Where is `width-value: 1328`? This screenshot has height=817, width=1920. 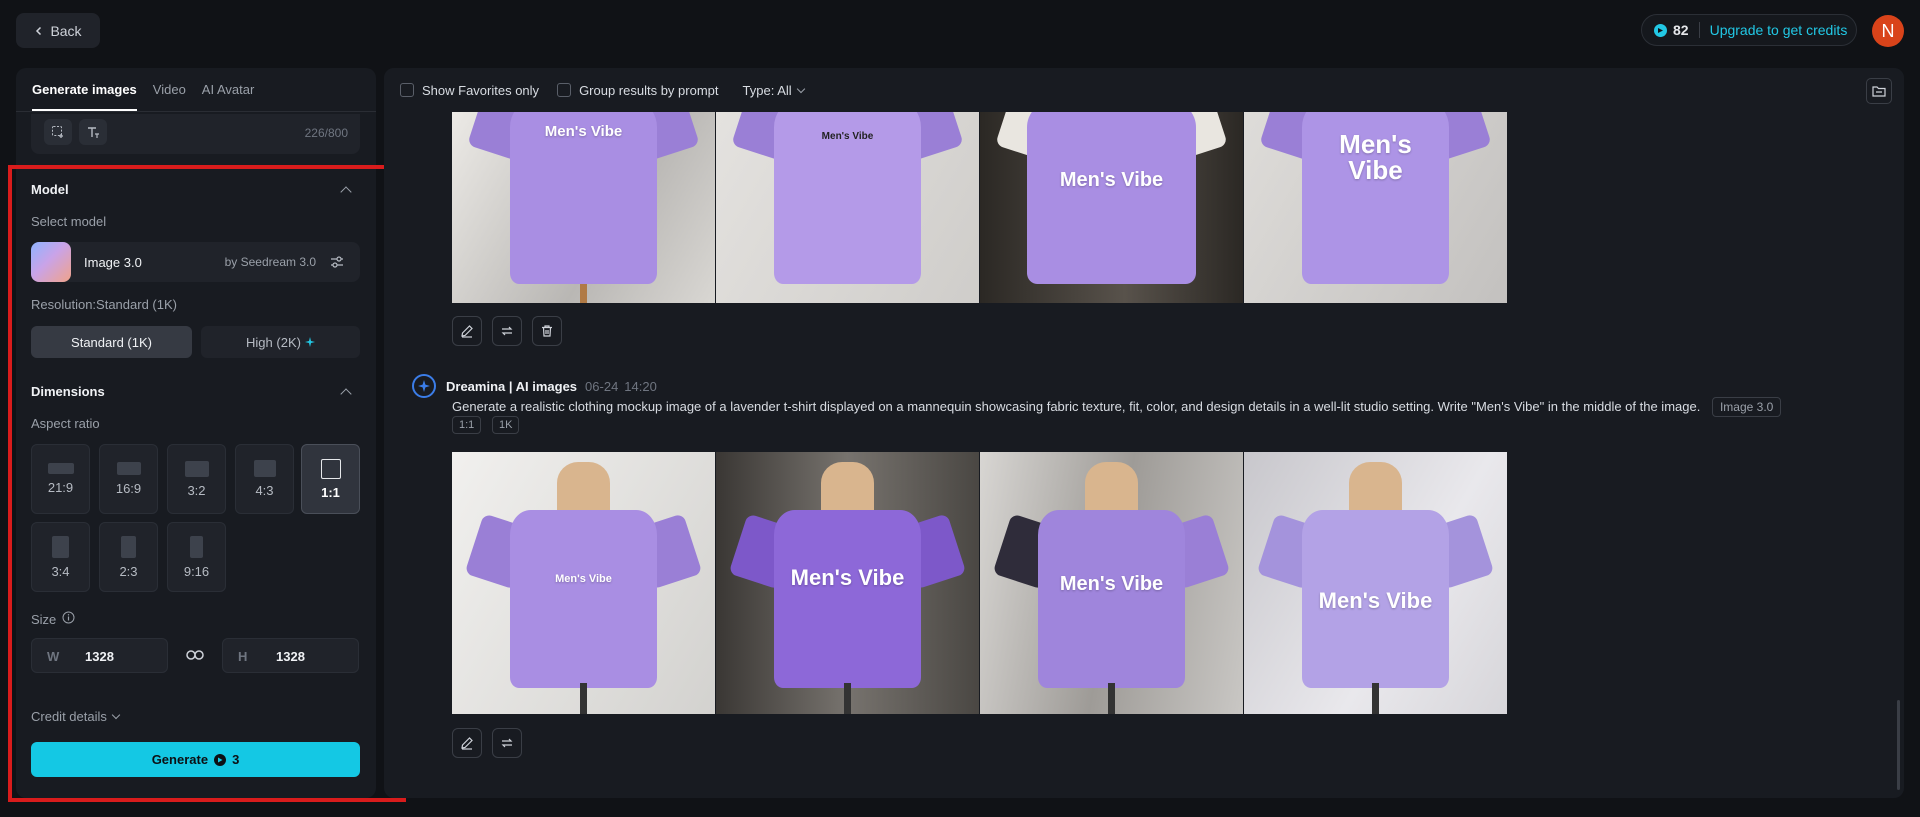 width-value: 1328 is located at coordinates (99, 656).